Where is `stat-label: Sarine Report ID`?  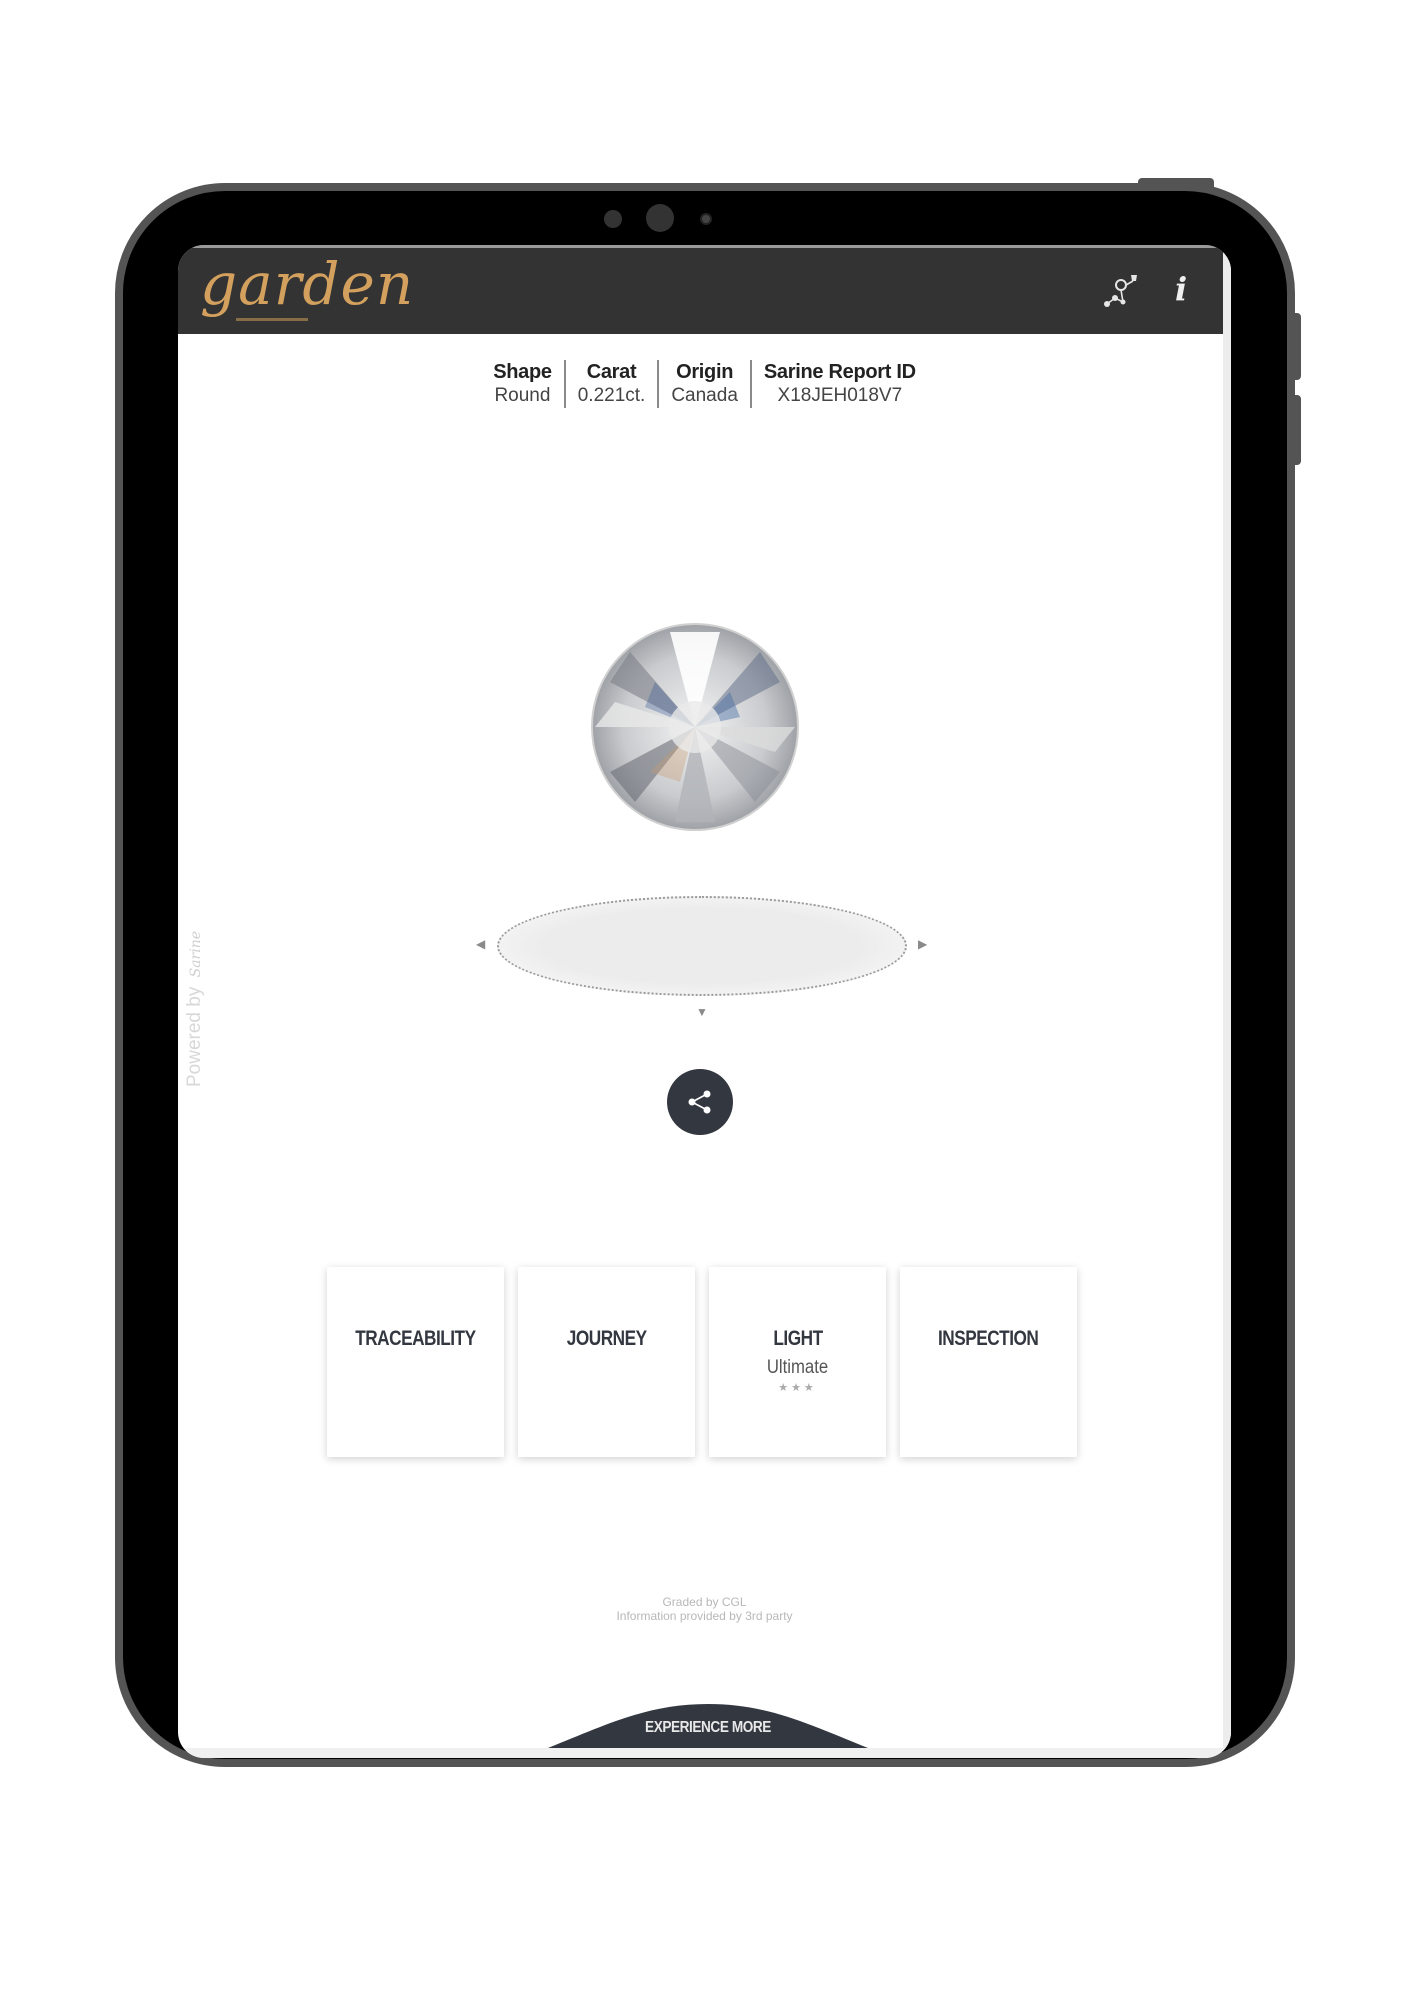
stat-label: Sarine Report ID is located at coordinates (839, 372).